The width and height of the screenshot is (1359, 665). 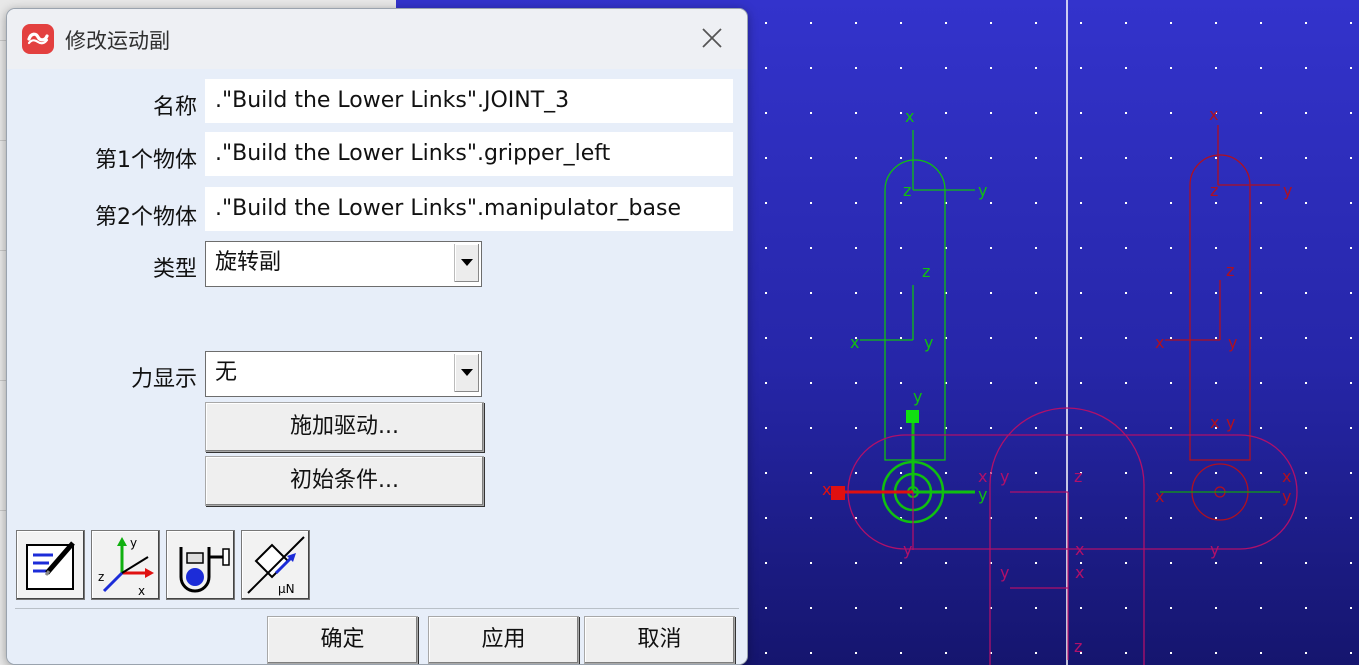 What do you see at coordinates (275, 565) in the screenshot?
I see `friction-button: μN` at bounding box center [275, 565].